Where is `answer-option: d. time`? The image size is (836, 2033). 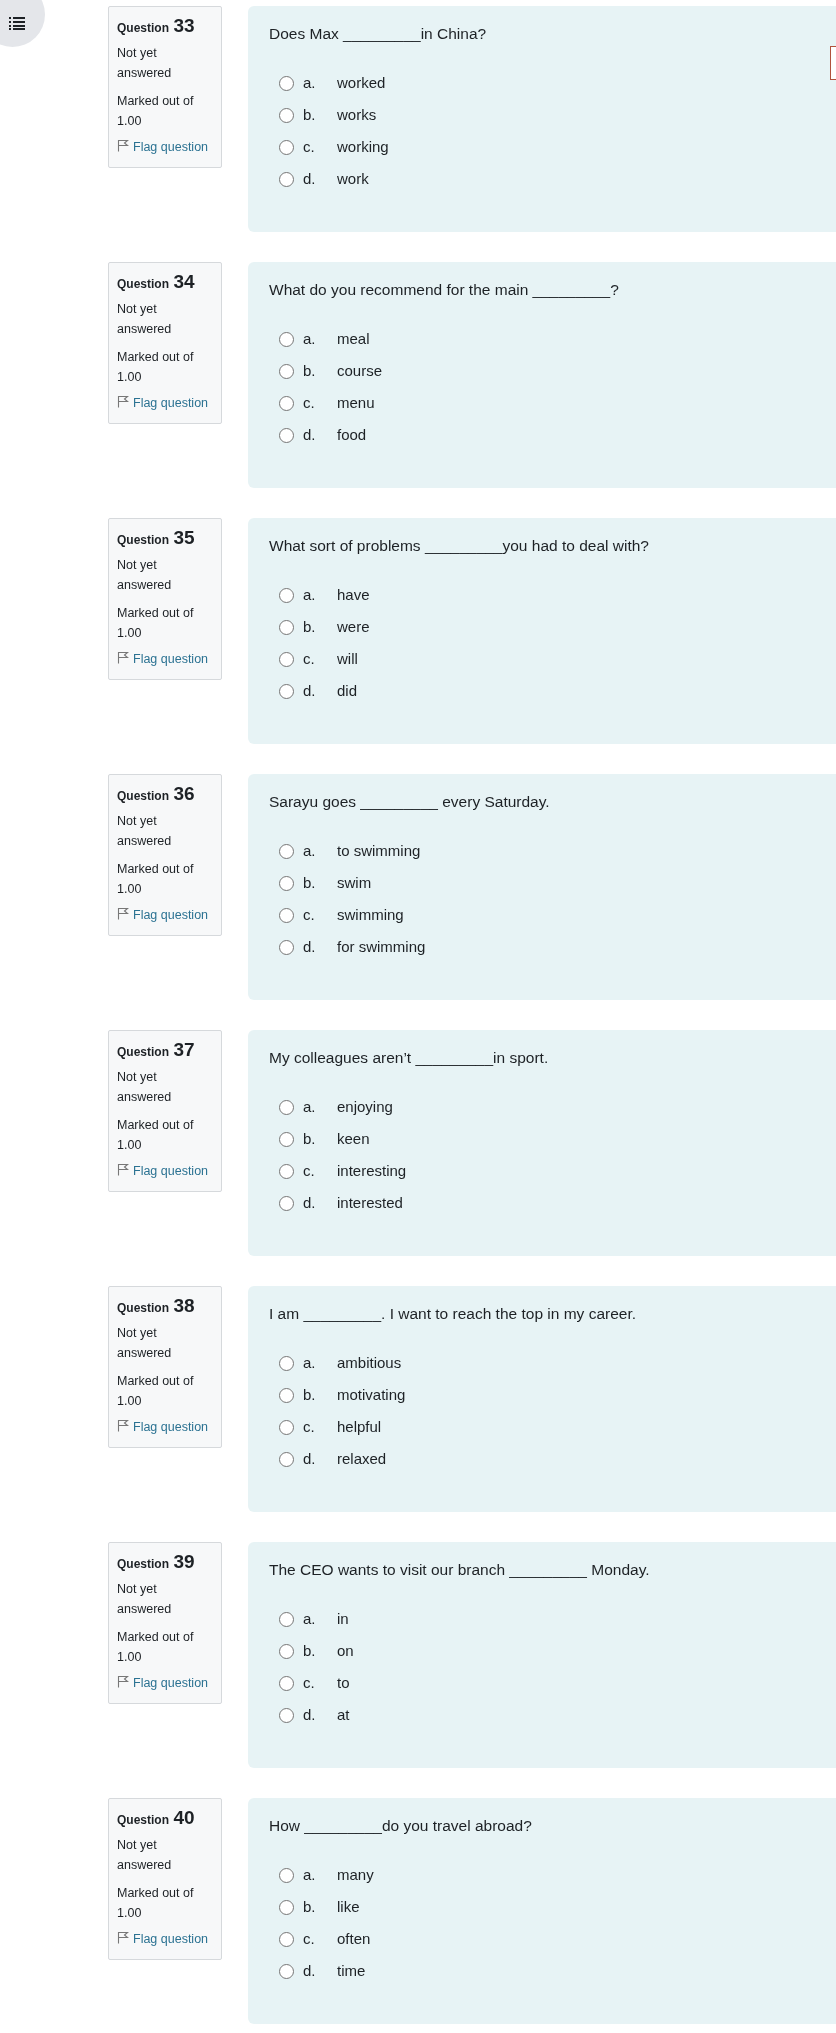 answer-option: d. time is located at coordinates (557, 1971).